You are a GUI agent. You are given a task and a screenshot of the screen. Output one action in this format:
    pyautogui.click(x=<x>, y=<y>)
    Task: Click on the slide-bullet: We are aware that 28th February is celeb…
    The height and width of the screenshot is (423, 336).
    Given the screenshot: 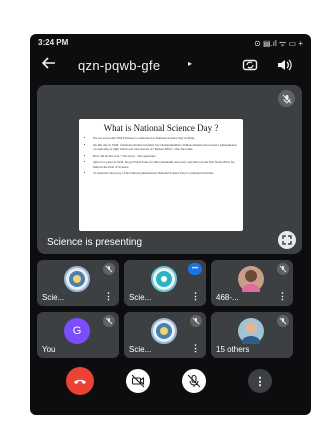 What is the action you would take?
    pyautogui.click(x=165, y=138)
    